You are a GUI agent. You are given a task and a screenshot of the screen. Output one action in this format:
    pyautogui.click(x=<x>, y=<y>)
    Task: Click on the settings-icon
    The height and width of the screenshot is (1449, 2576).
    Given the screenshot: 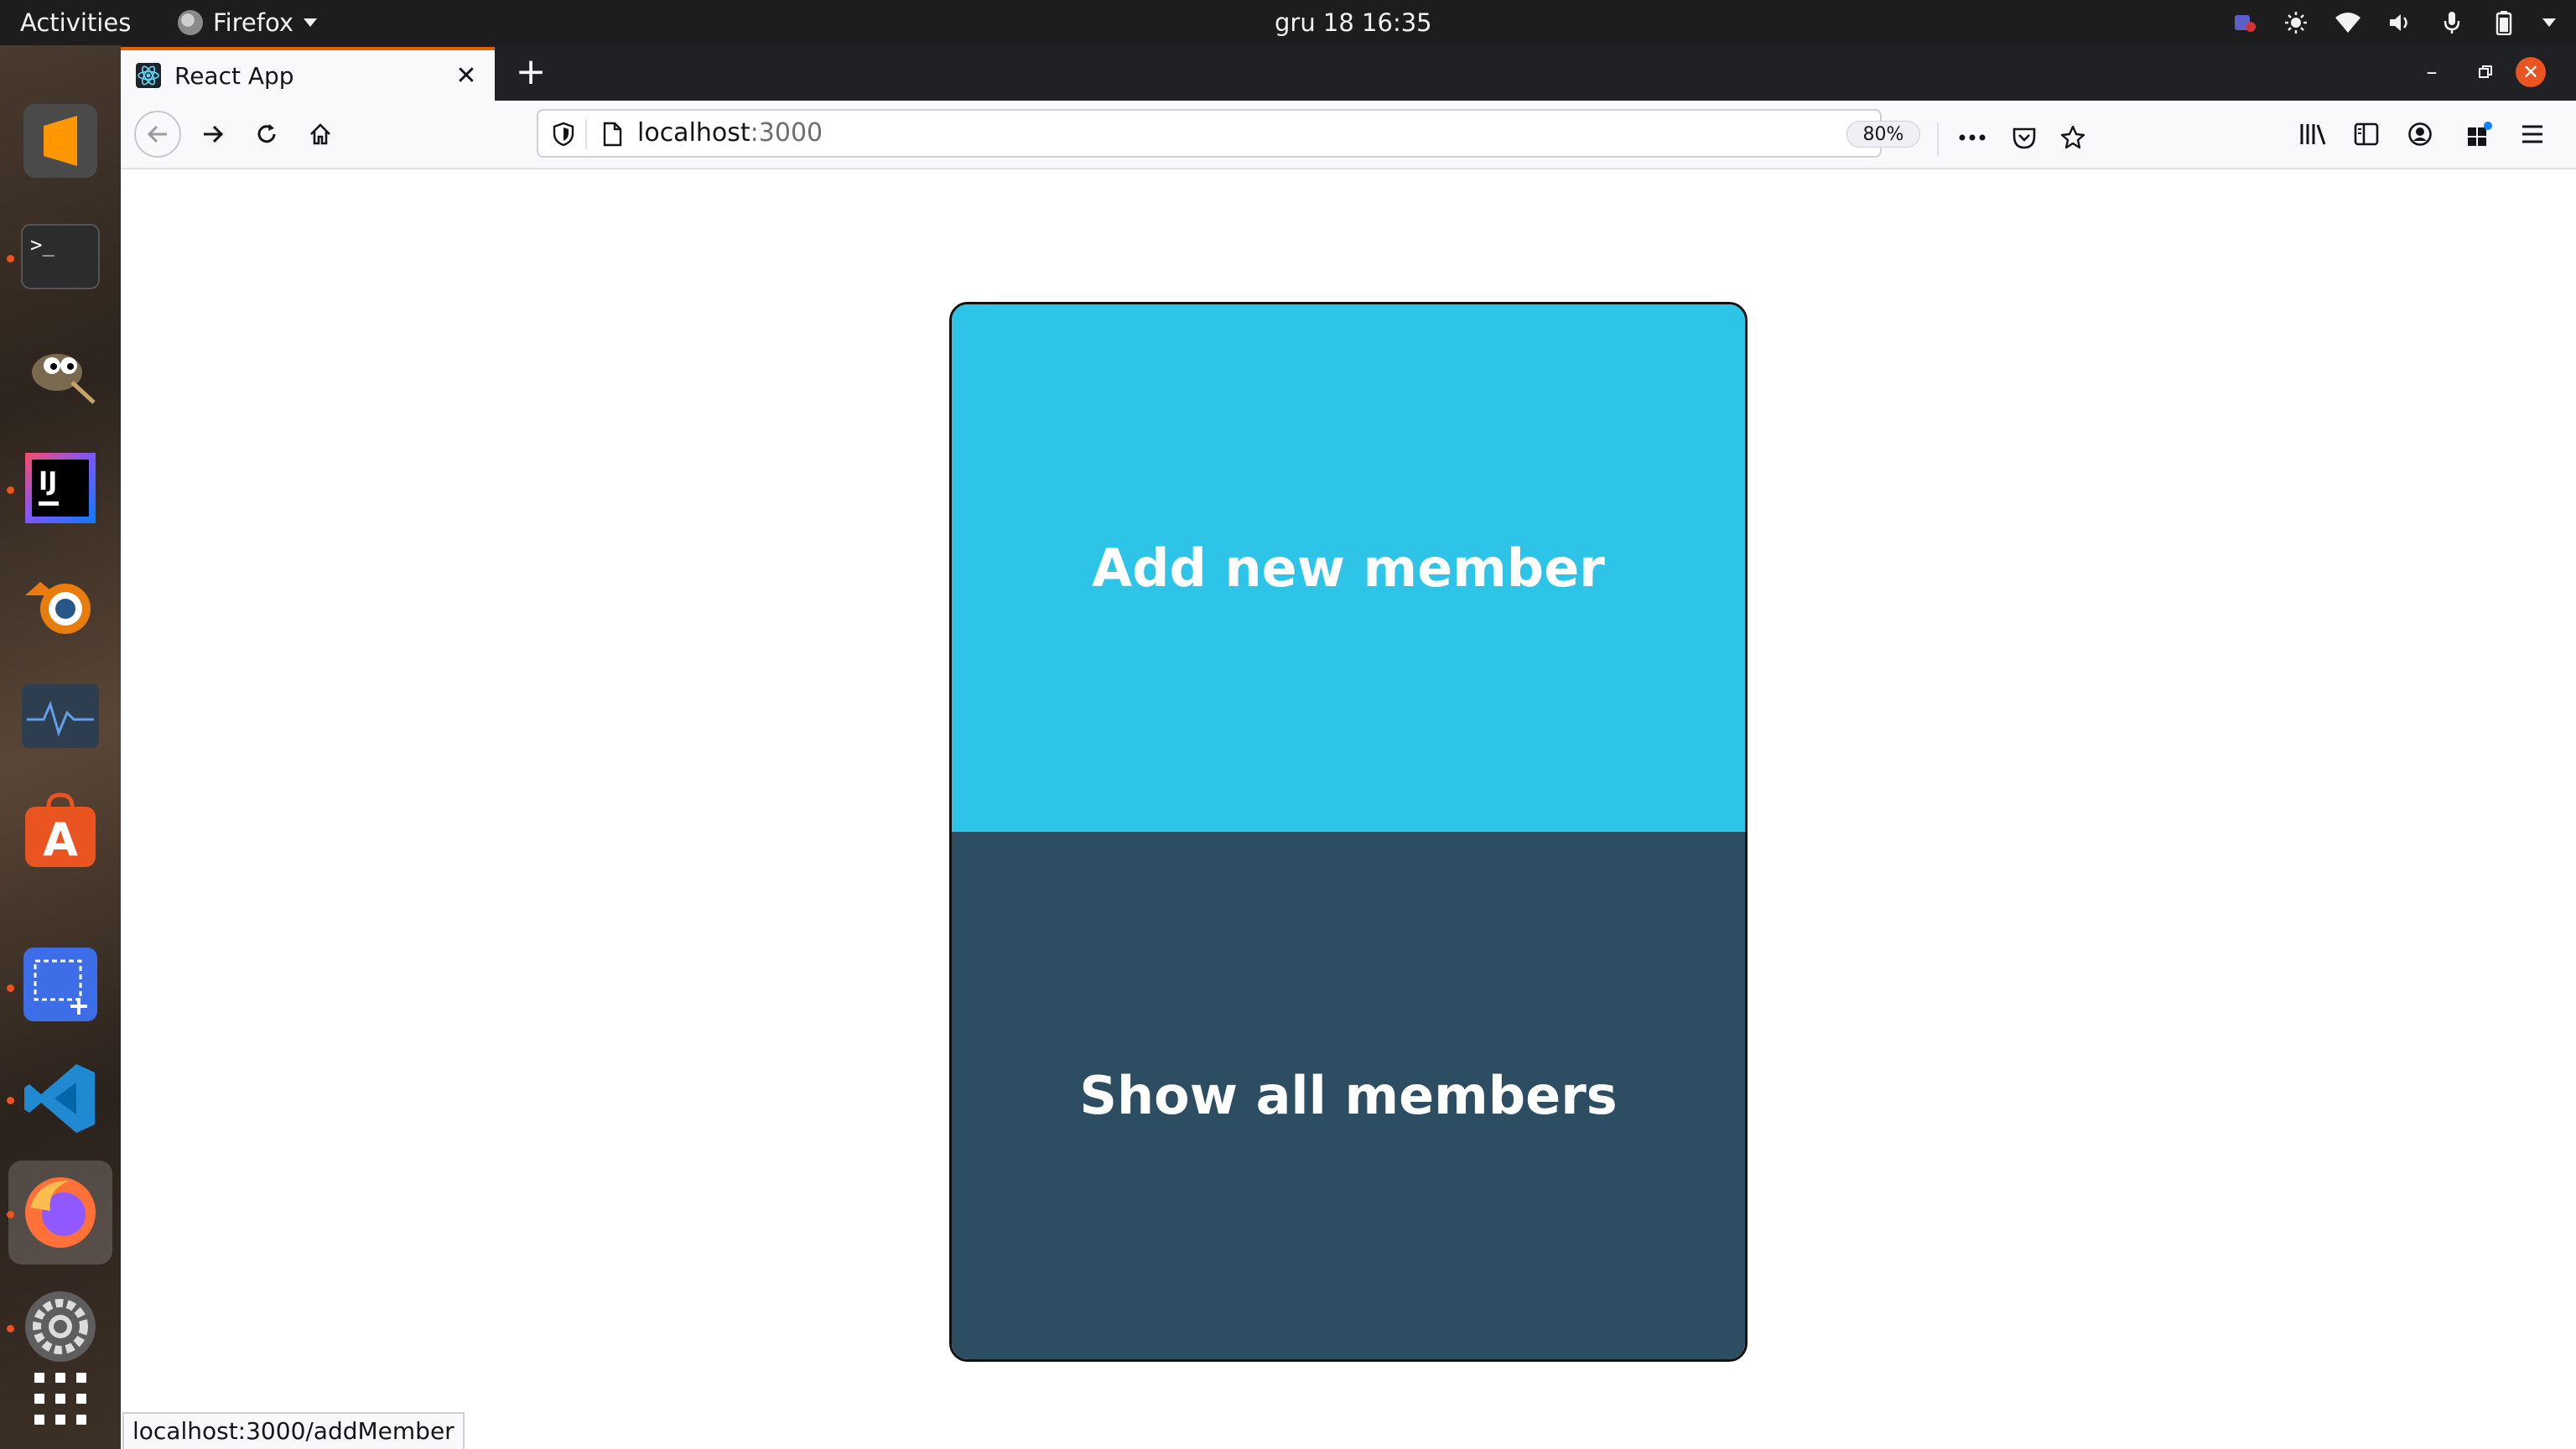 What is the action you would take?
    pyautogui.click(x=60, y=1326)
    